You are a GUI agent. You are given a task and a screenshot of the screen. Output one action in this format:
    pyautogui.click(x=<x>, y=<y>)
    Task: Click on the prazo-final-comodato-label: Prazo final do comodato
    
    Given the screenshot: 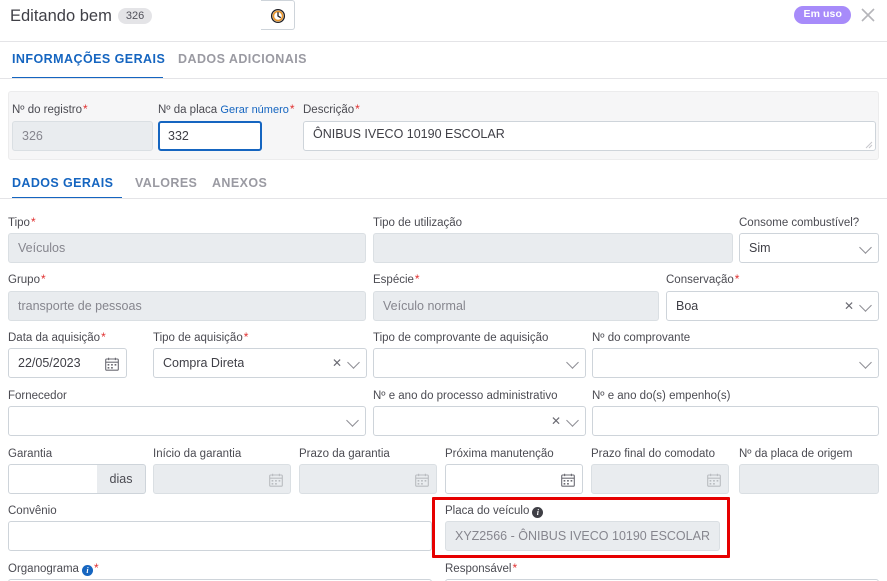 What is the action you would take?
    pyautogui.click(x=653, y=454)
    